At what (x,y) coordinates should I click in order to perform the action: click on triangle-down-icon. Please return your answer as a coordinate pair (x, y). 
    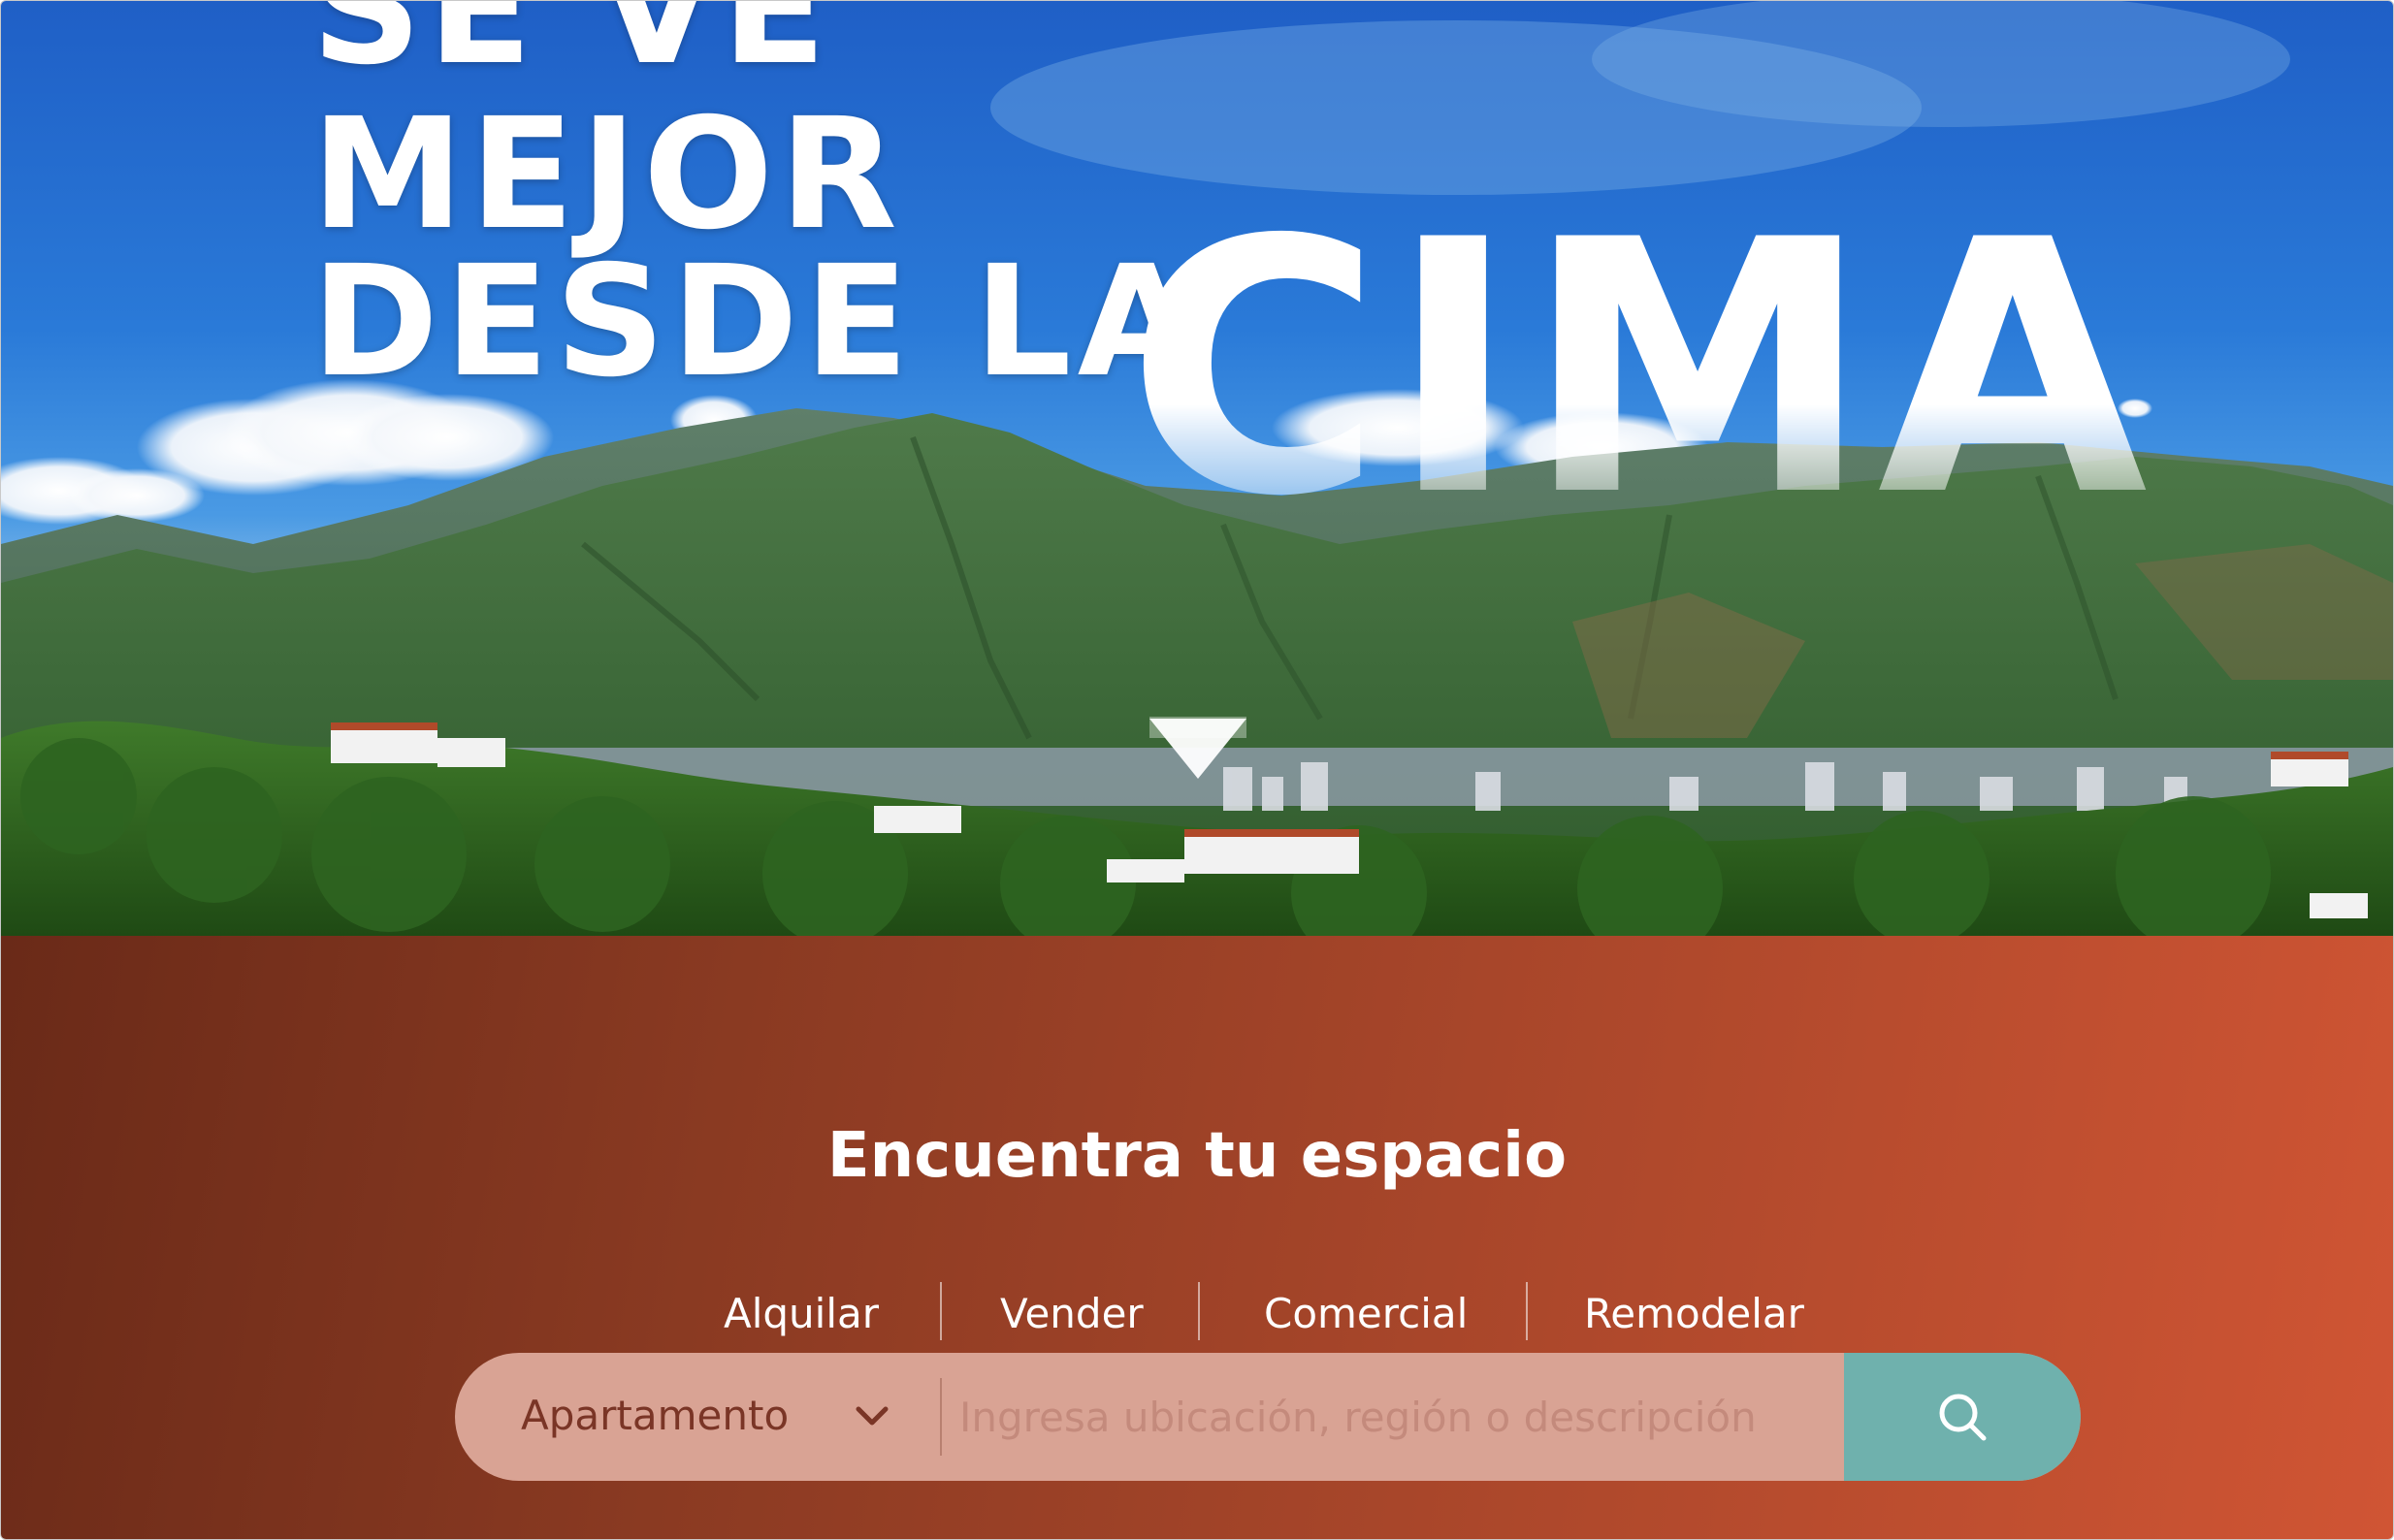
    Looking at the image, I should click on (1197, 749).